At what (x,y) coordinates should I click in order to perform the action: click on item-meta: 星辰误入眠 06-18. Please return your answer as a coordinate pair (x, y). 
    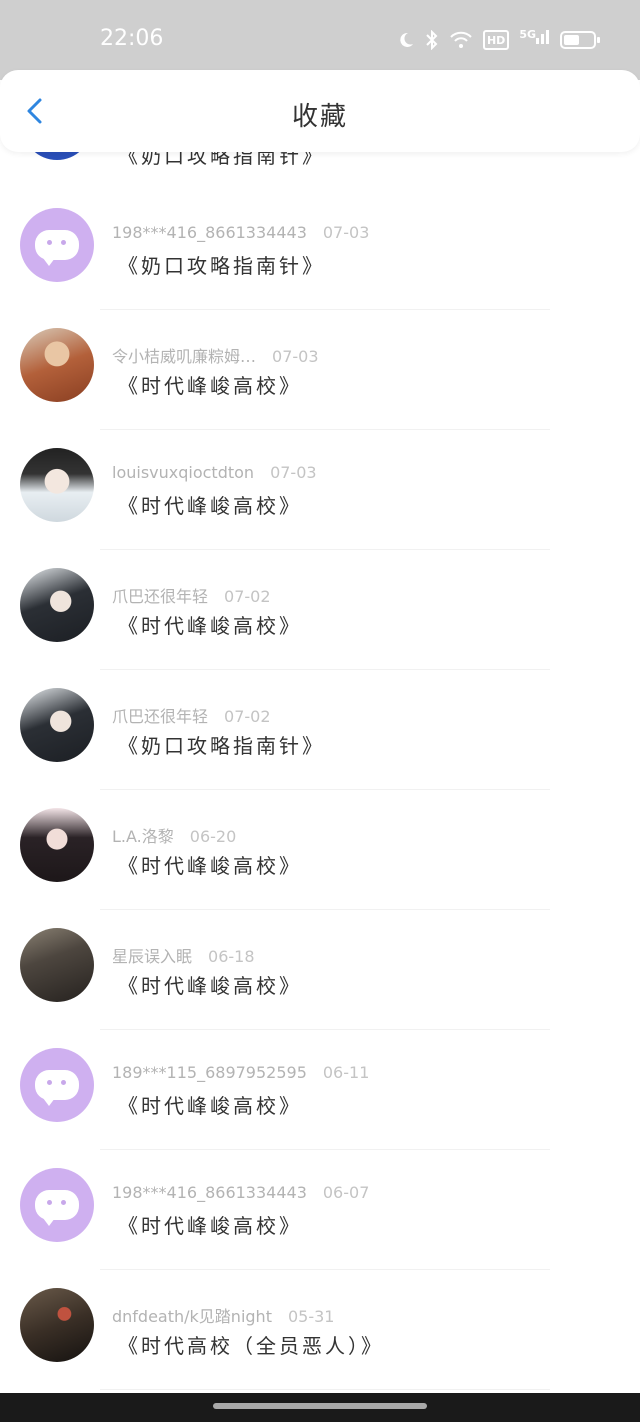
    Looking at the image, I should click on (183, 955).